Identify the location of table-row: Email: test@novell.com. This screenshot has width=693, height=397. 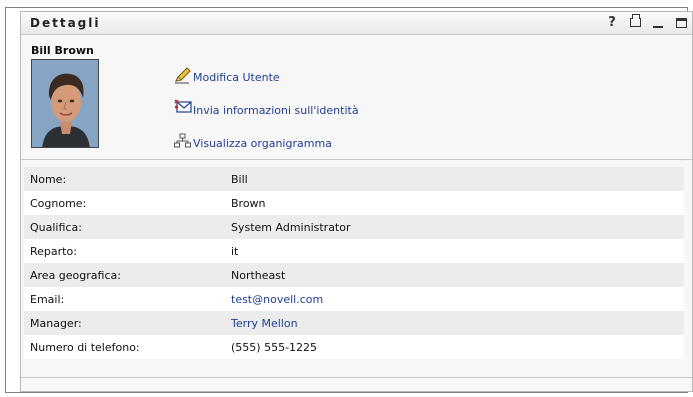
(354, 299).